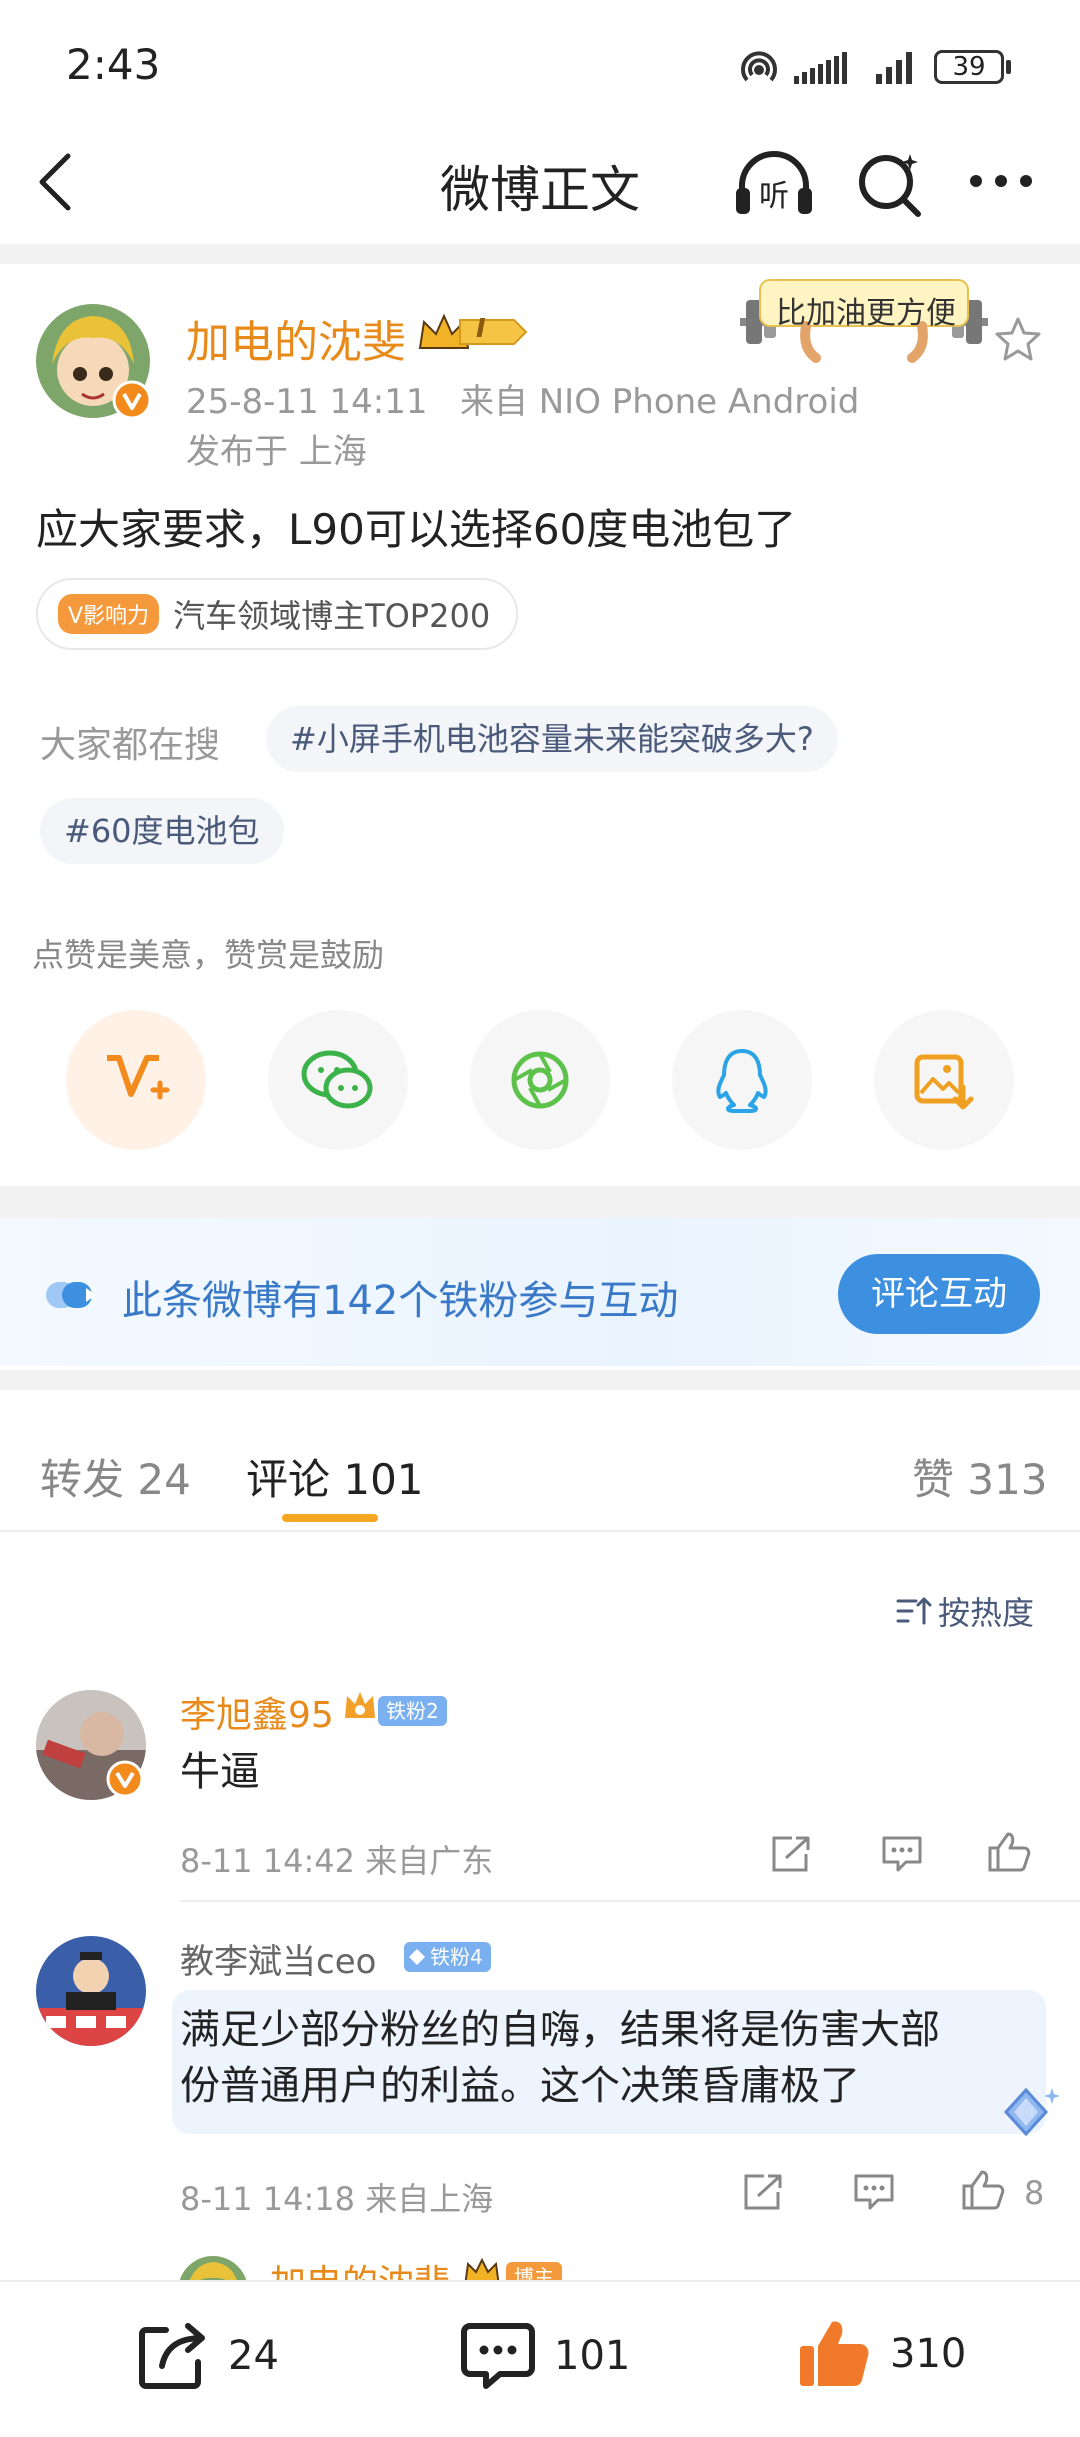 The width and height of the screenshot is (1080, 2437). I want to click on level-badge-text: I, so click(481, 329).